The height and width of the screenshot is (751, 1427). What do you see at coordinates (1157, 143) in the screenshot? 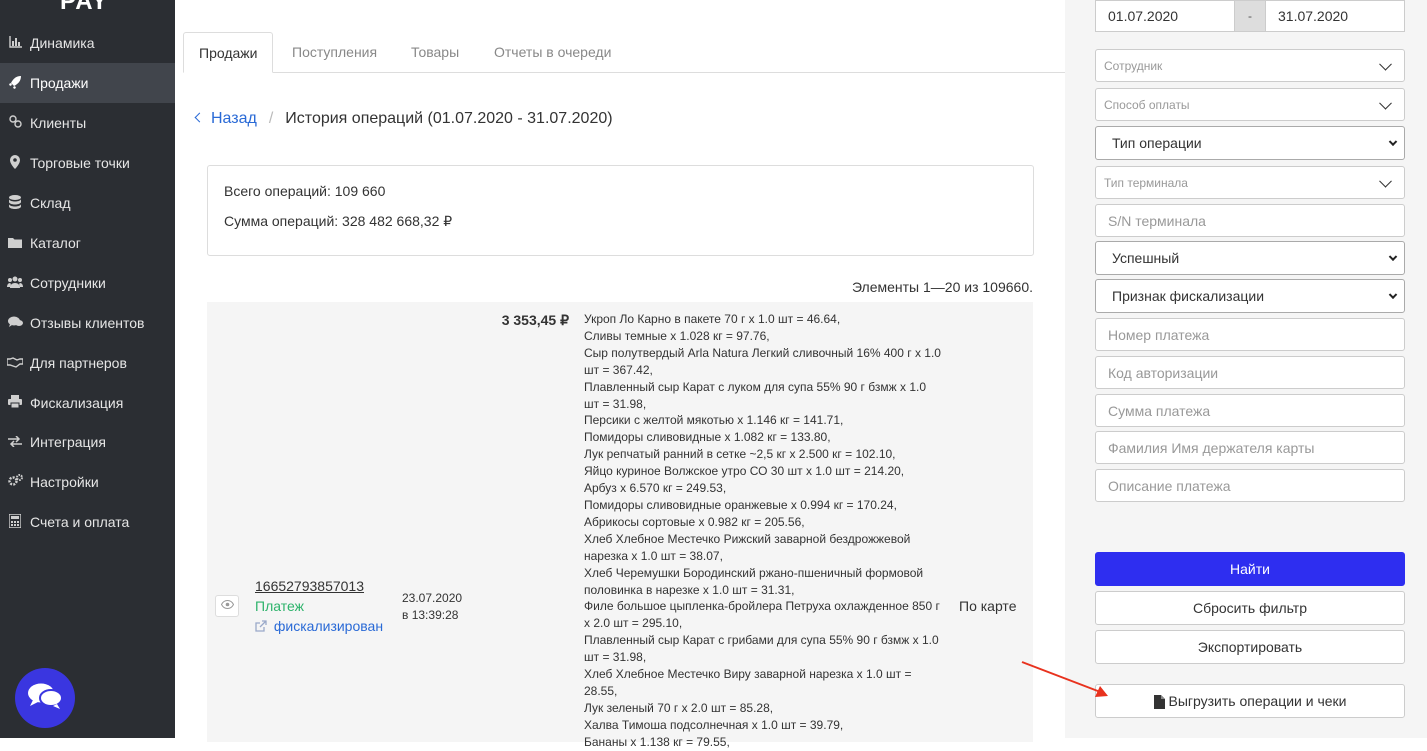
I see `operation-type-value: Тип операции` at bounding box center [1157, 143].